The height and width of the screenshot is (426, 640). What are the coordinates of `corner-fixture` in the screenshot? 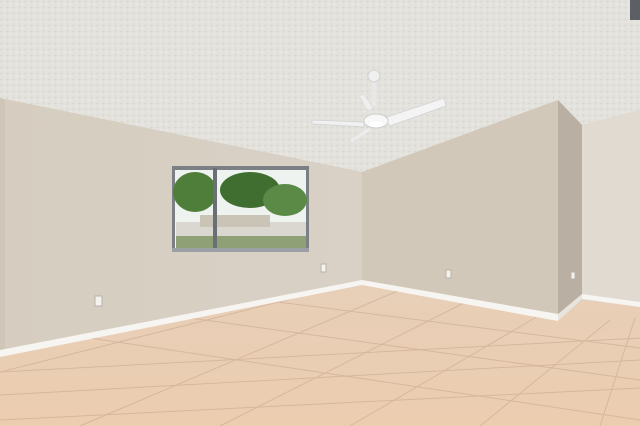 It's located at (635, 10).